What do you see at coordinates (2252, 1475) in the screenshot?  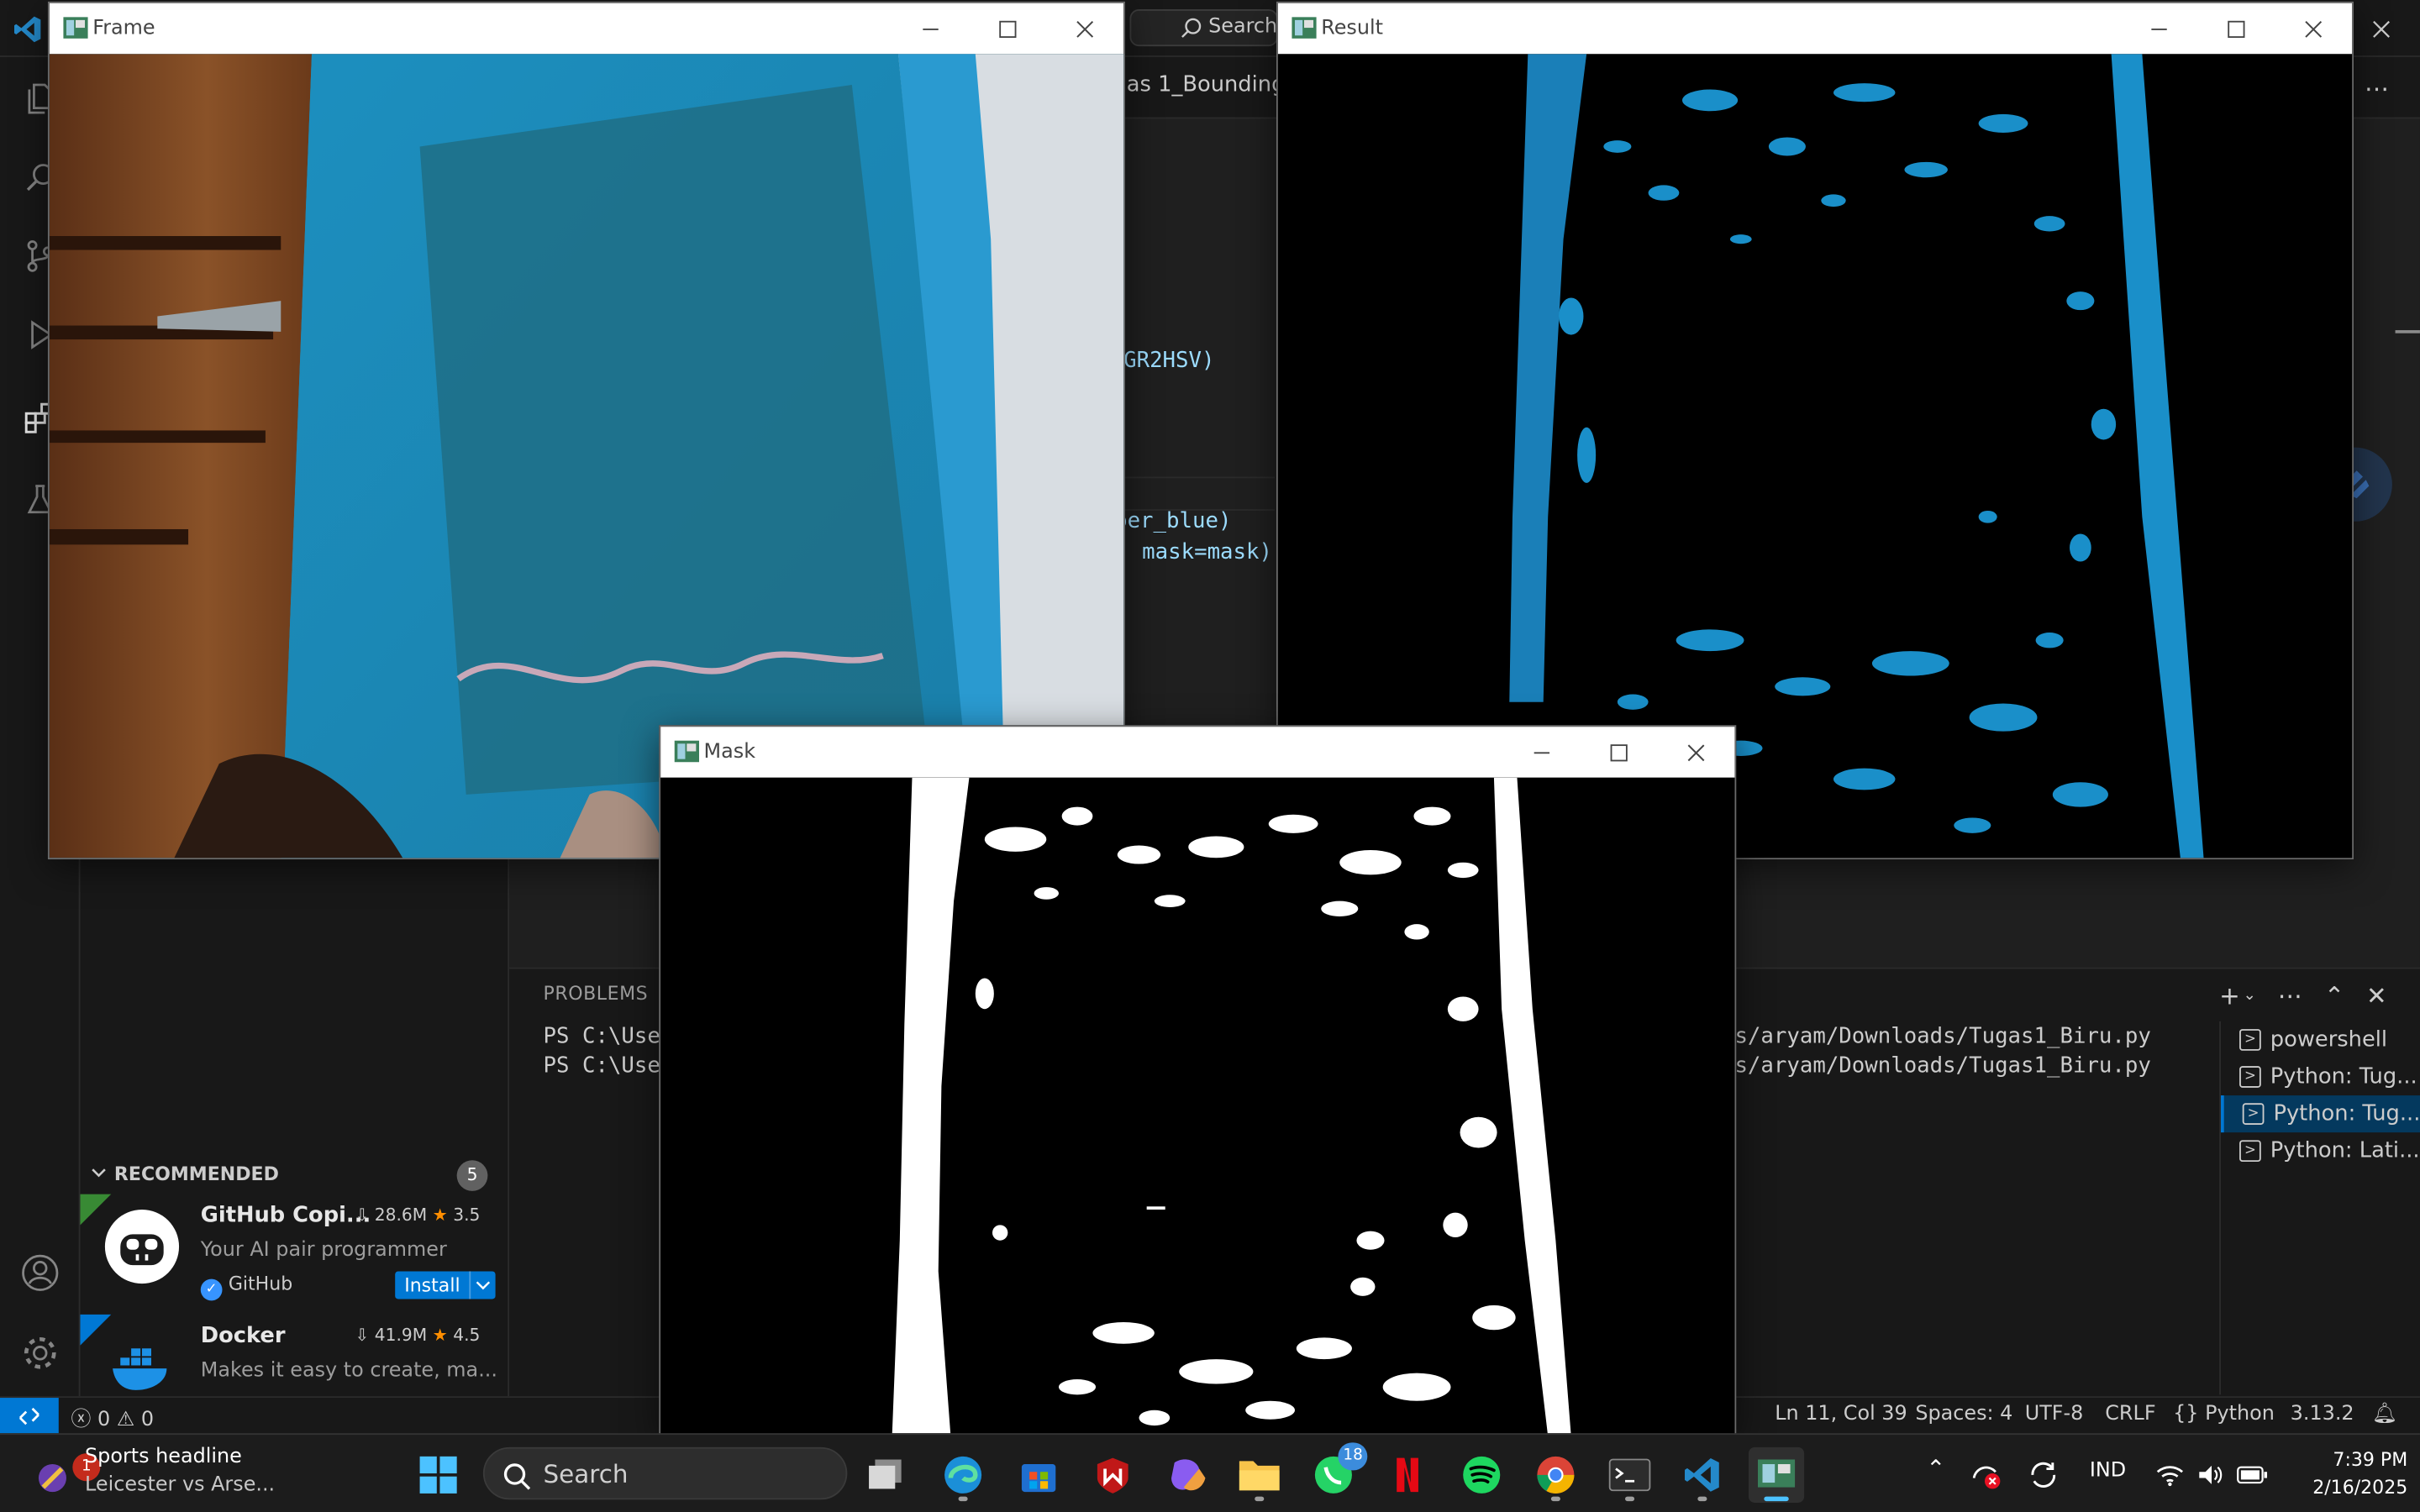 I see `battery-icon` at bounding box center [2252, 1475].